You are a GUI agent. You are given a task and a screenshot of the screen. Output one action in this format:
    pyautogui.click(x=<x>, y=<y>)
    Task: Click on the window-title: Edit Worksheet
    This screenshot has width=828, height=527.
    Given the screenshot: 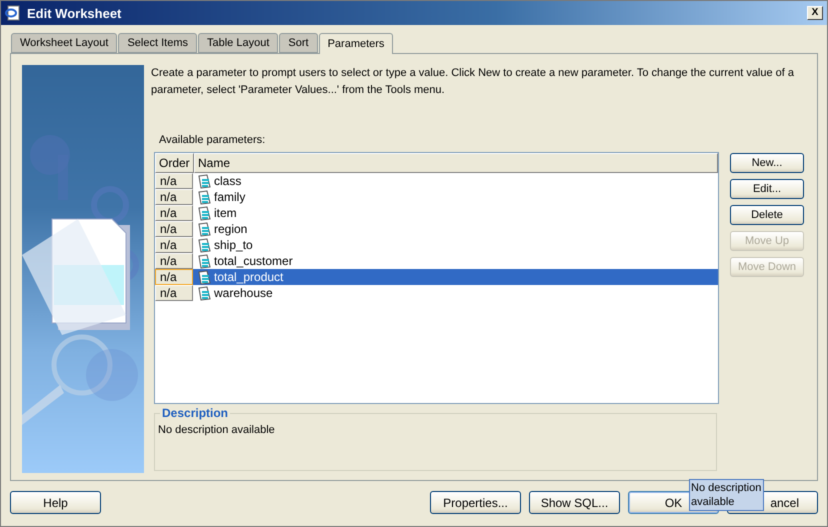 What is the action you would take?
    pyautogui.click(x=74, y=13)
    